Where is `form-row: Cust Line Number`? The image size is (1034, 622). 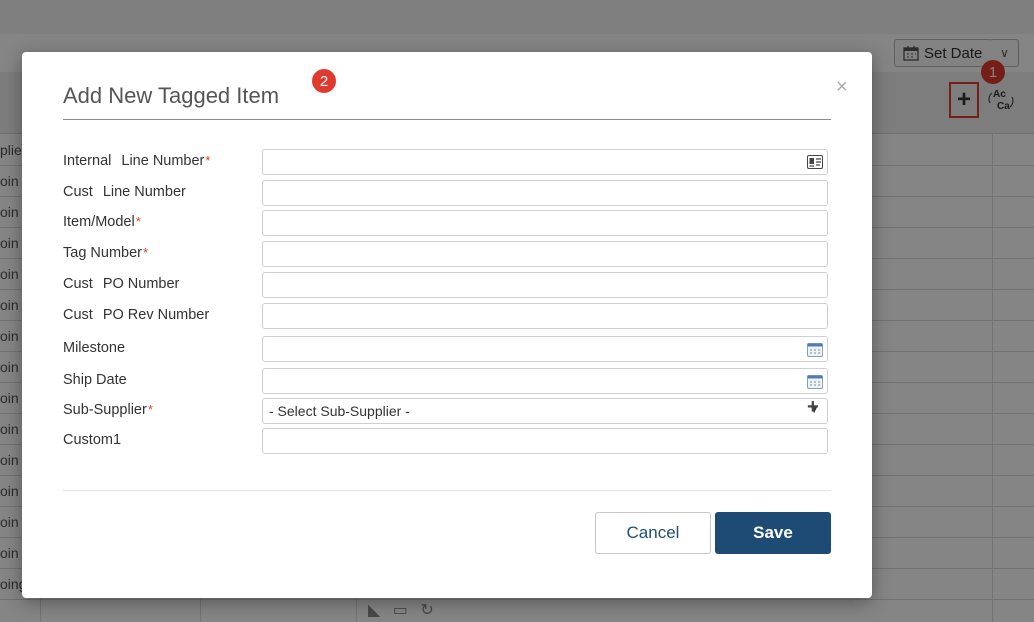
form-row: Cust Line Number is located at coordinates (447, 193).